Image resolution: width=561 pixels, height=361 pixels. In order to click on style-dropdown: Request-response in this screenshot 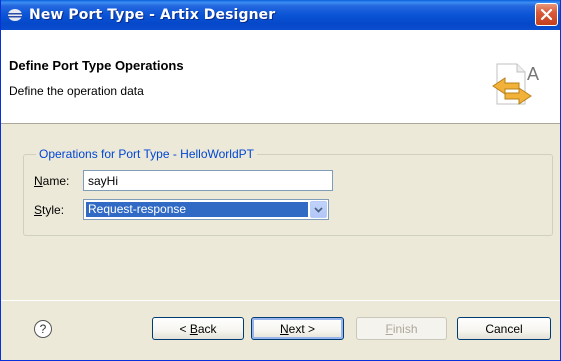, I will do `click(206, 209)`.